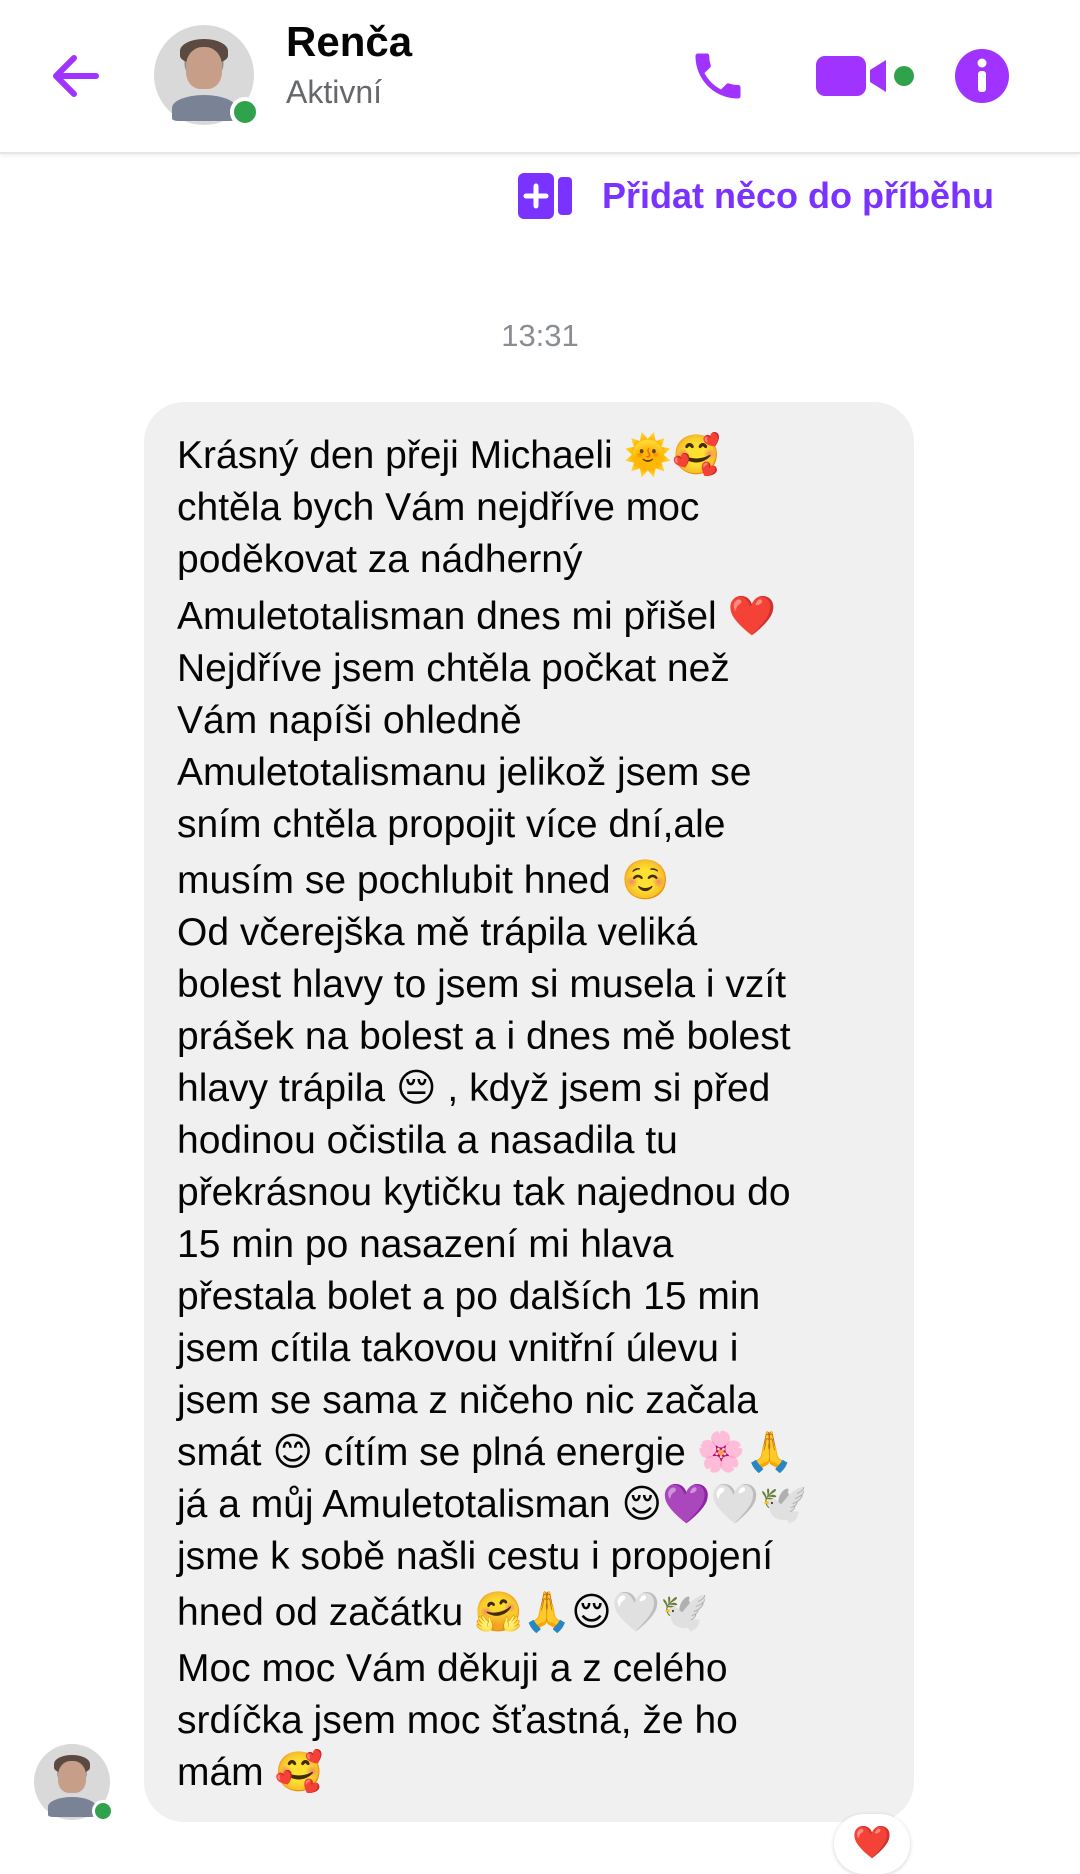 The width and height of the screenshot is (1080, 1874). I want to click on add-to-story-link: Přidat něco do příběhu, so click(756, 196).